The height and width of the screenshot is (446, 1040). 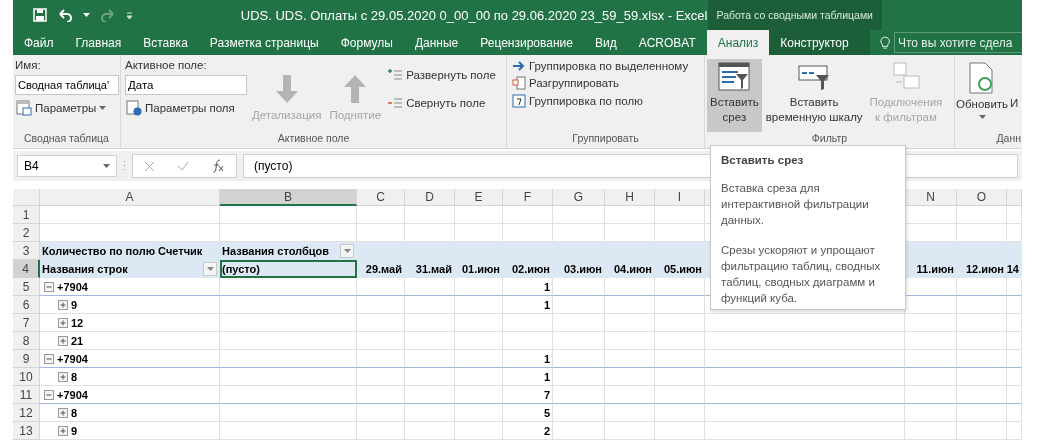 I want to click on lightbulb-icon, so click(x=884, y=42).